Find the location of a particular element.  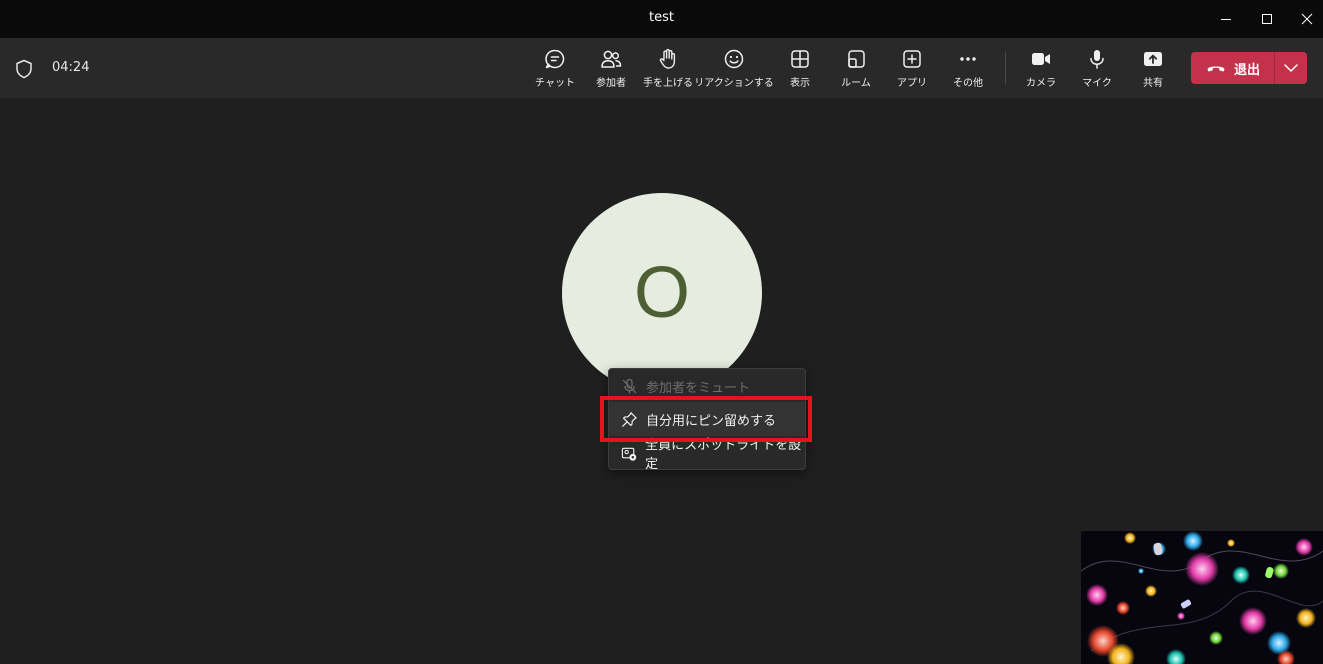

leave-button: 退出 is located at coordinates (1232, 68).